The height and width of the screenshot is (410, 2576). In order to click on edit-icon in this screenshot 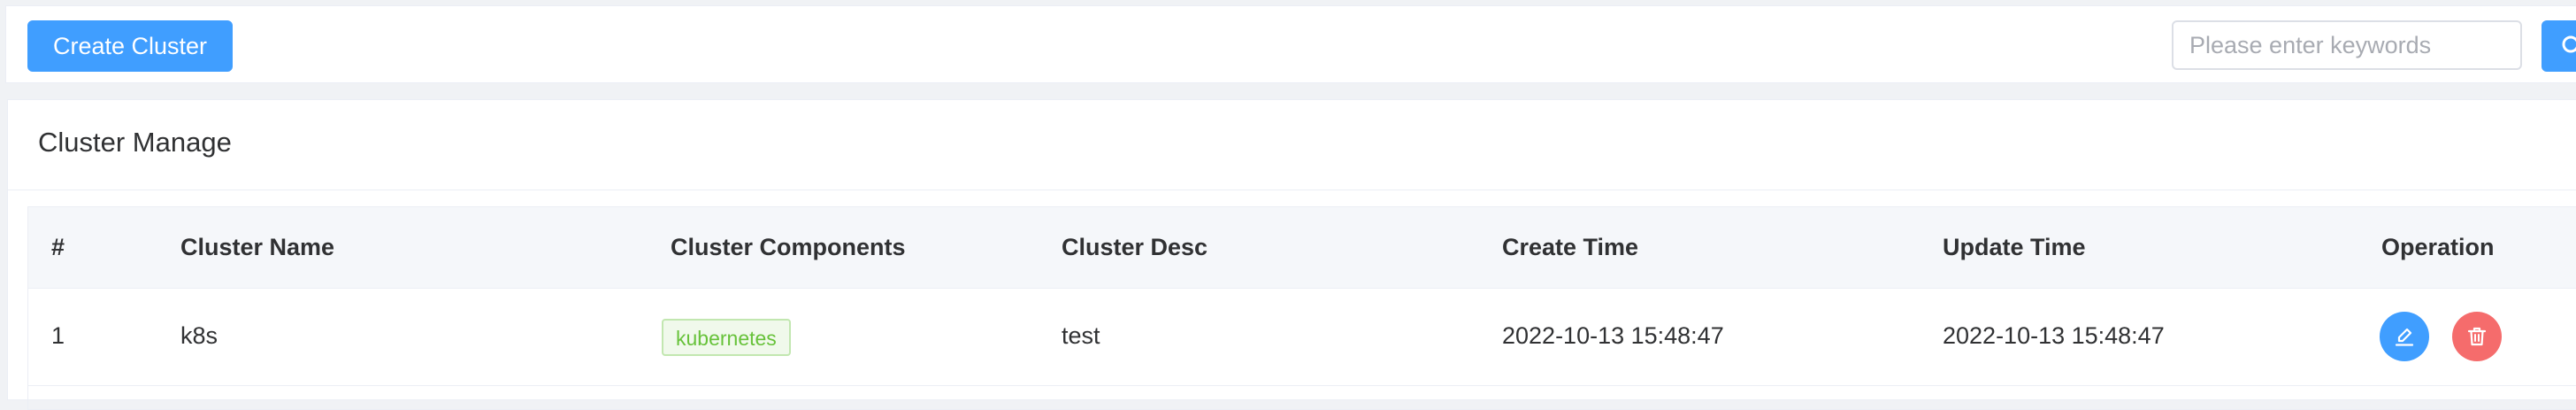, I will do `click(2404, 337)`.